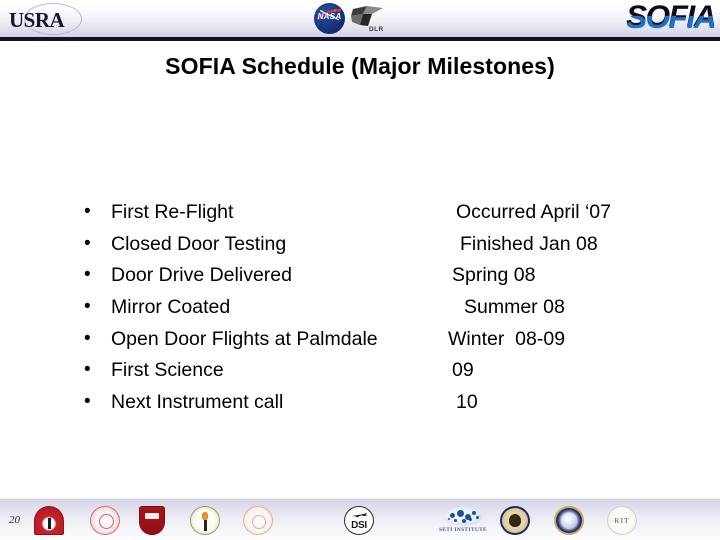 This screenshot has height=540, width=720. Describe the element at coordinates (360, 277) in the screenshot. I see `milestone-row: • Door Drive Delivered Spring 08` at that location.